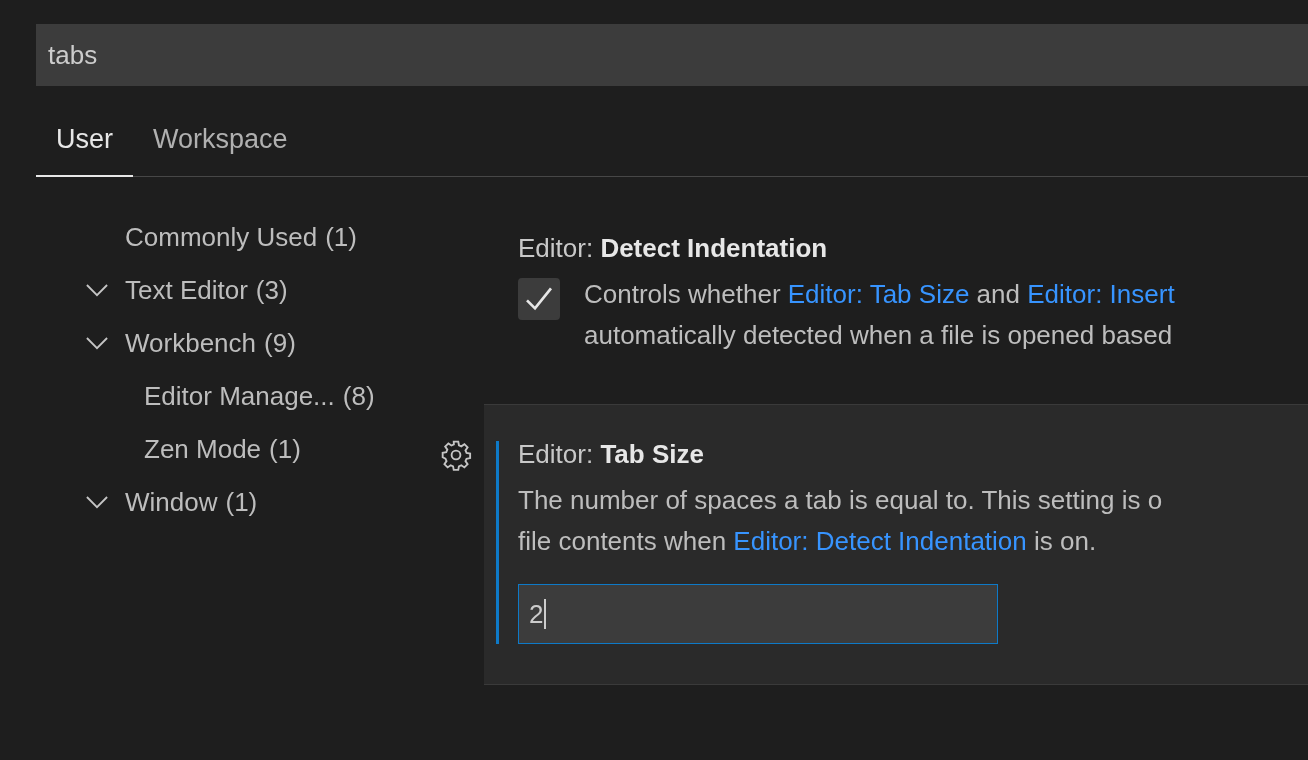  I want to click on tree-item: Editor Manage... (8), so click(260, 396).